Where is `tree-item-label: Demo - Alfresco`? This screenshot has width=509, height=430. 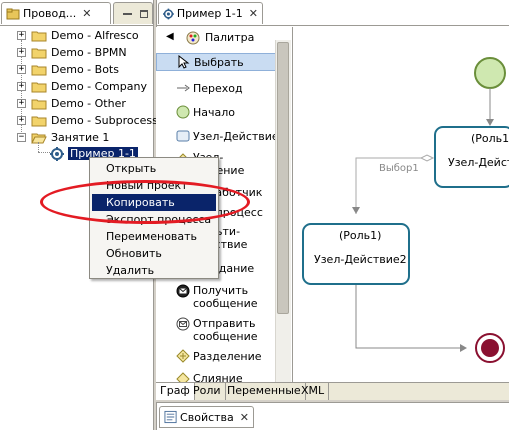
tree-item-label: Demo - Alfresco is located at coordinates (95, 35).